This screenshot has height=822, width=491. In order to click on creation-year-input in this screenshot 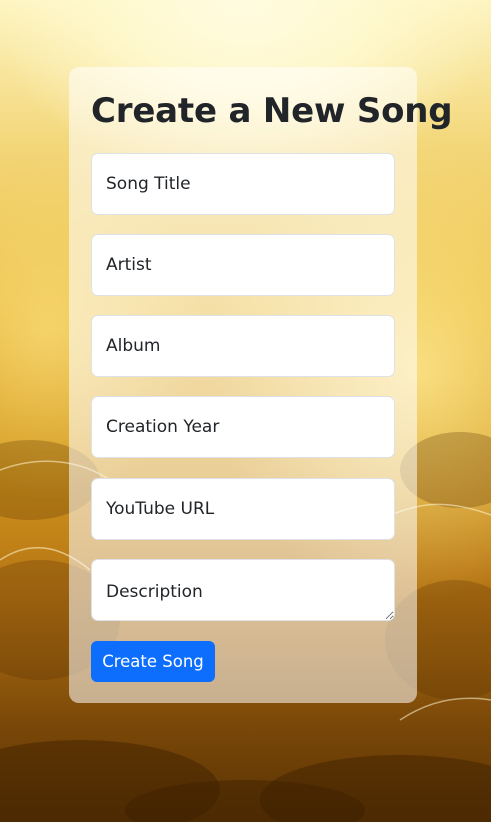, I will do `click(243, 427)`.